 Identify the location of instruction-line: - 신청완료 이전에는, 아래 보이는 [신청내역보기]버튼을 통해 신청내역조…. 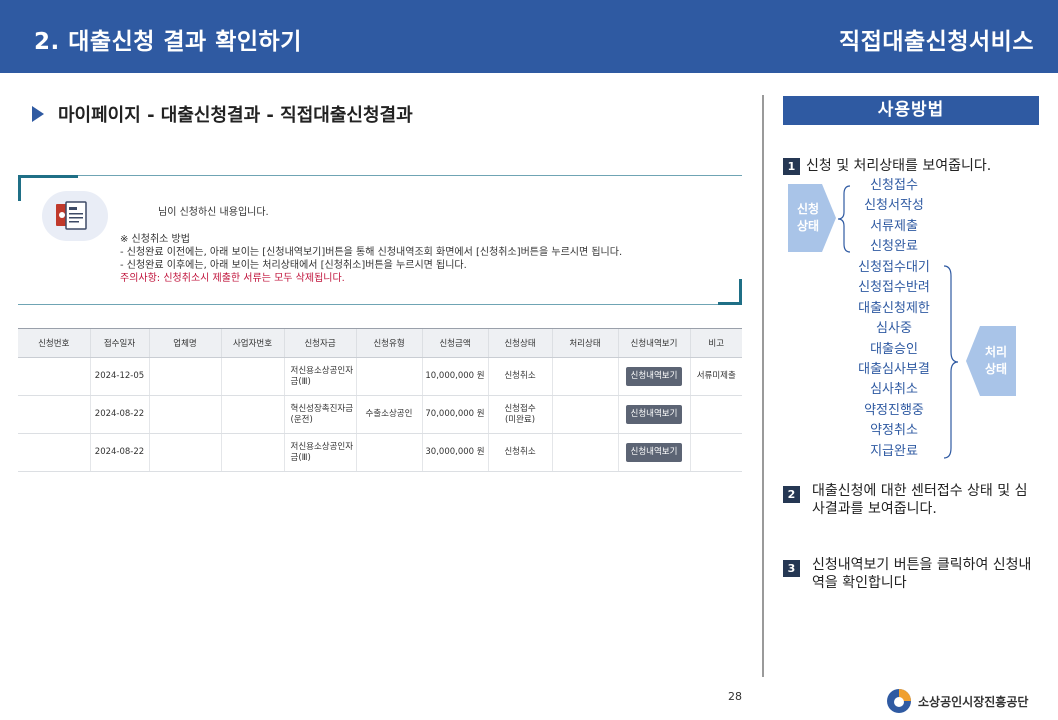
(371, 252).